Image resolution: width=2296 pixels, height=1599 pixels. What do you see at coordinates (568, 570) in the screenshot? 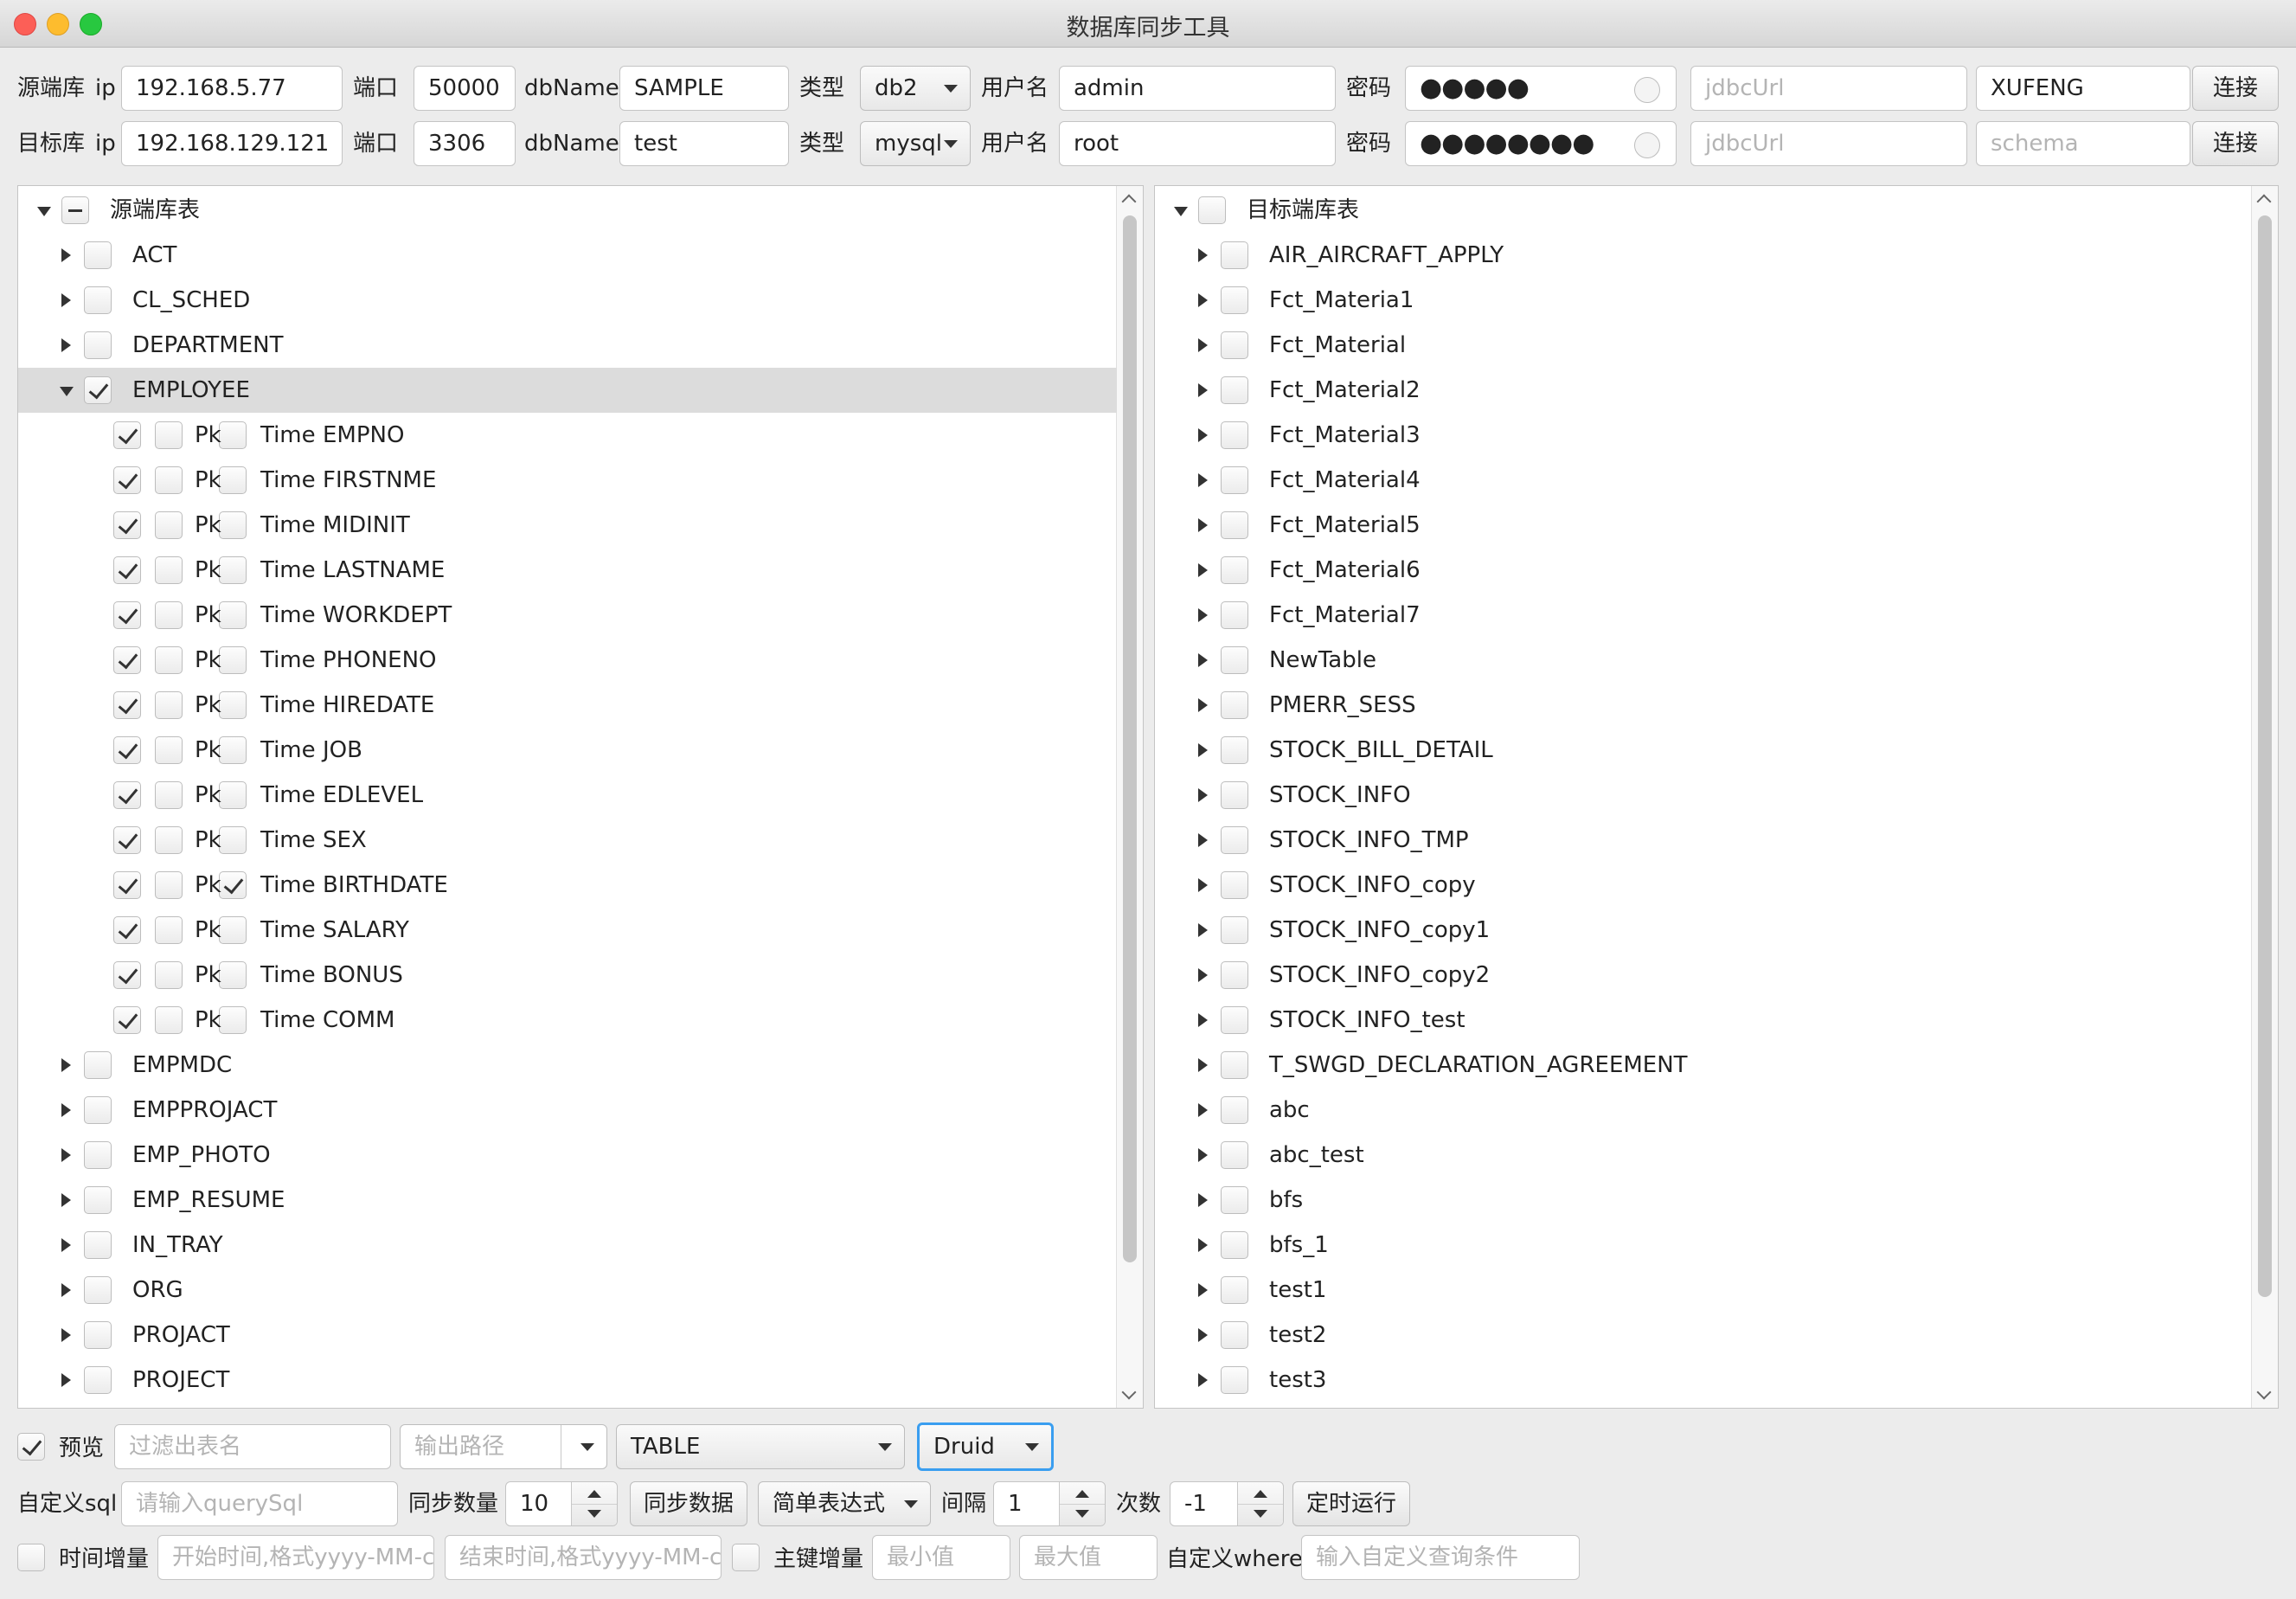
I see `column-row: Pk Time LASTNAME` at bounding box center [568, 570].